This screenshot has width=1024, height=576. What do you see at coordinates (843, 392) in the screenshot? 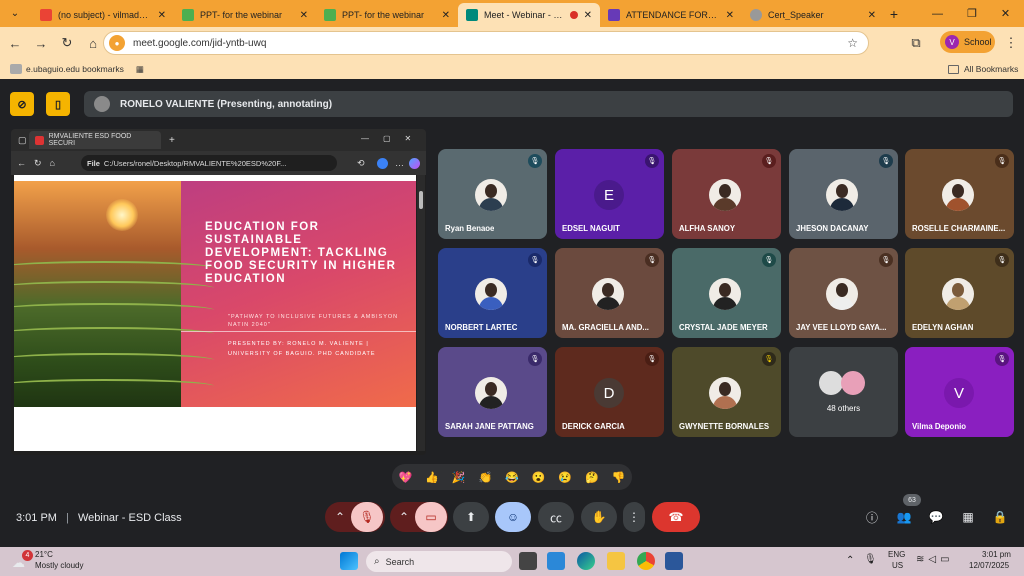
I see `others-tile: 48 others` at bounding box center [843, 392].